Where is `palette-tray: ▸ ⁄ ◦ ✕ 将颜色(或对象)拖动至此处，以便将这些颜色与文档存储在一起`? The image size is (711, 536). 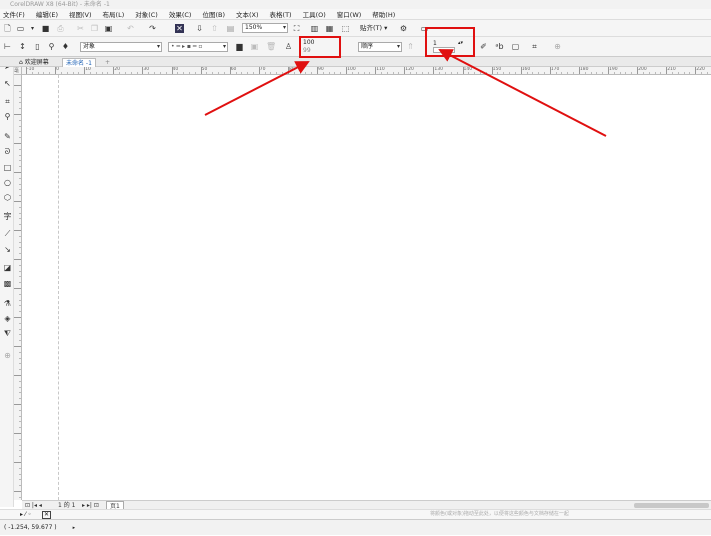
palette-tray: ▸ ⁄ ◦ ✕ 将颜色(或对象)拖动至此处，以便将这些颜色与文档存储在一起 is located at coordinates (355, 514).